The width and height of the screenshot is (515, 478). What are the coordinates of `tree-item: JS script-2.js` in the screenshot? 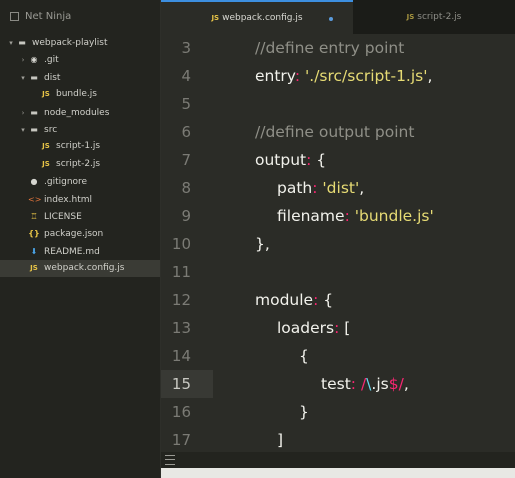 It's located at (80, 164).